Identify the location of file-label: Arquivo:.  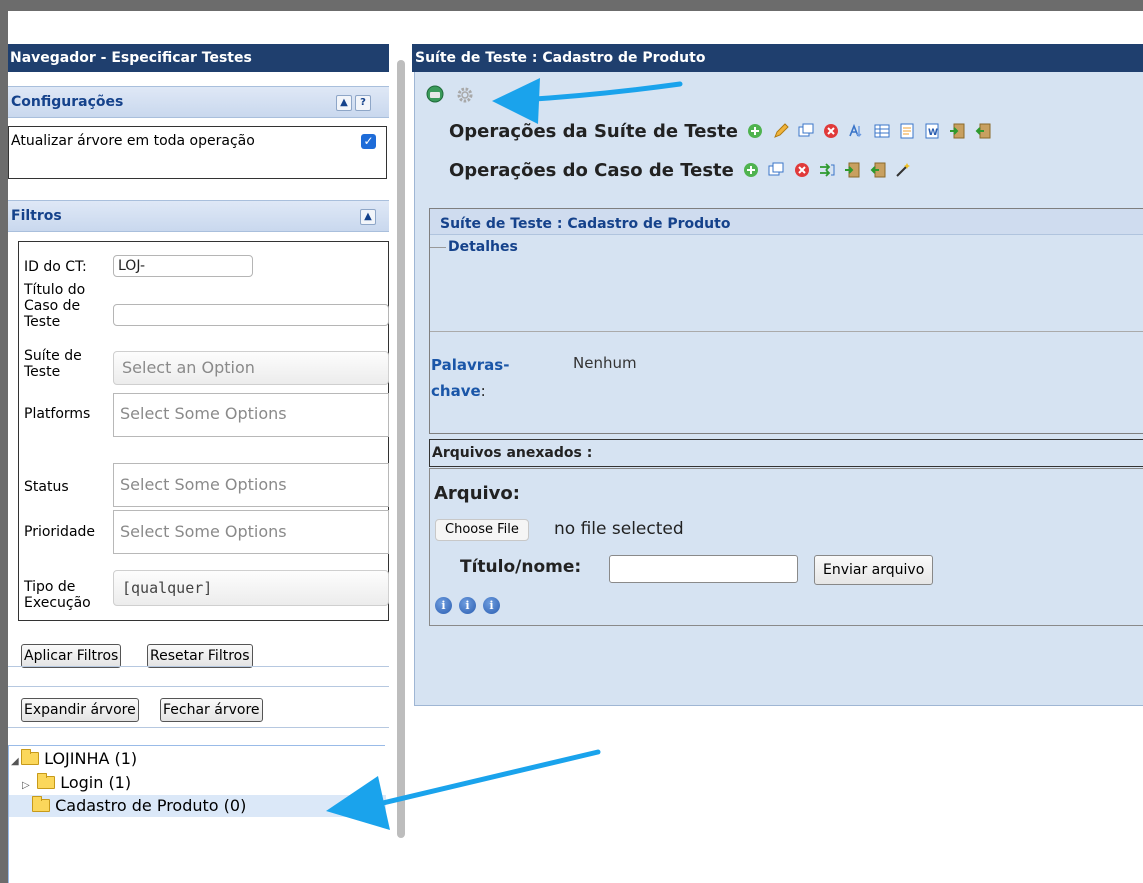
(477, 493).